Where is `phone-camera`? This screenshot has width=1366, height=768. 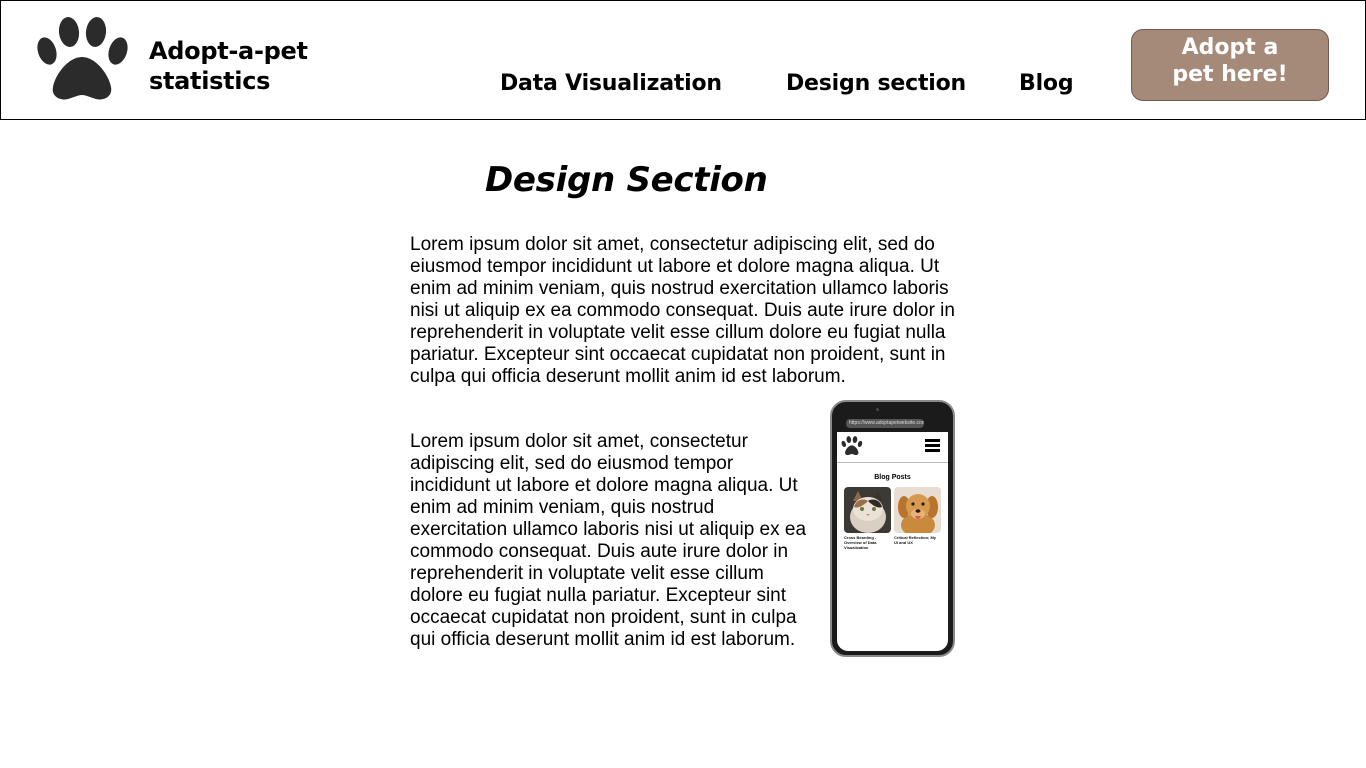
phone-camera is located at coordinates (877, 409).